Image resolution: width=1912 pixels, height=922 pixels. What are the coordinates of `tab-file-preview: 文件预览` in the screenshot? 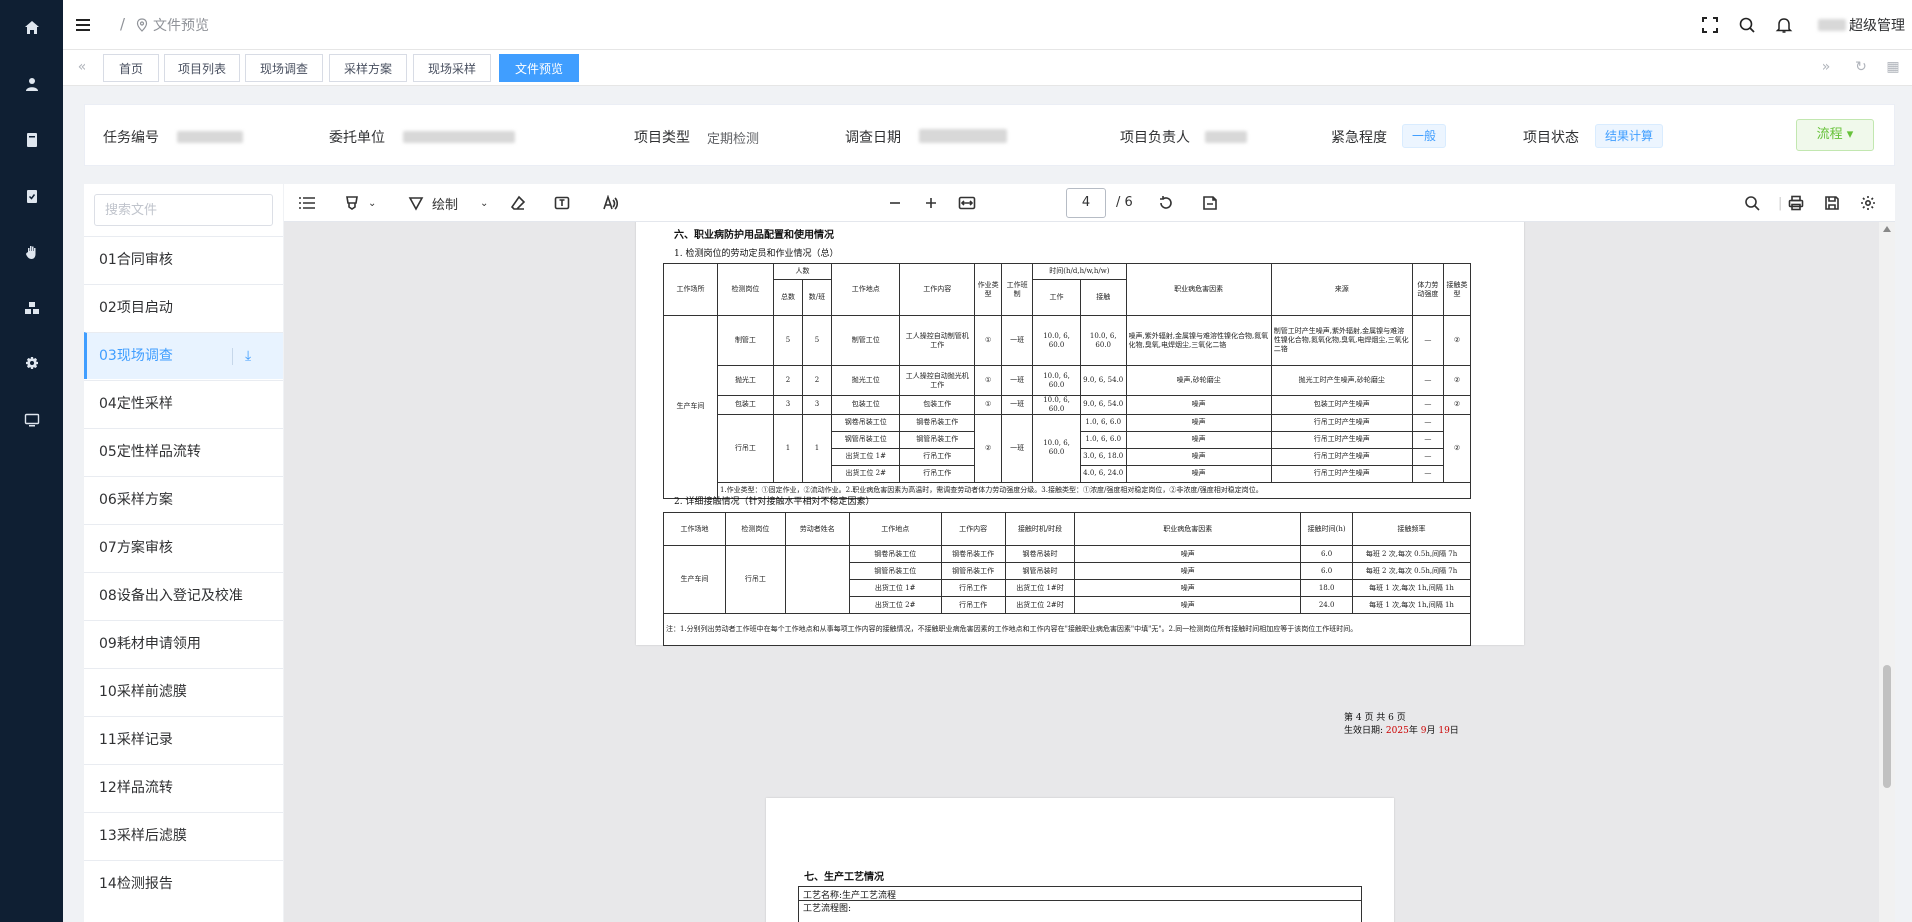 It's located at (539, 68).